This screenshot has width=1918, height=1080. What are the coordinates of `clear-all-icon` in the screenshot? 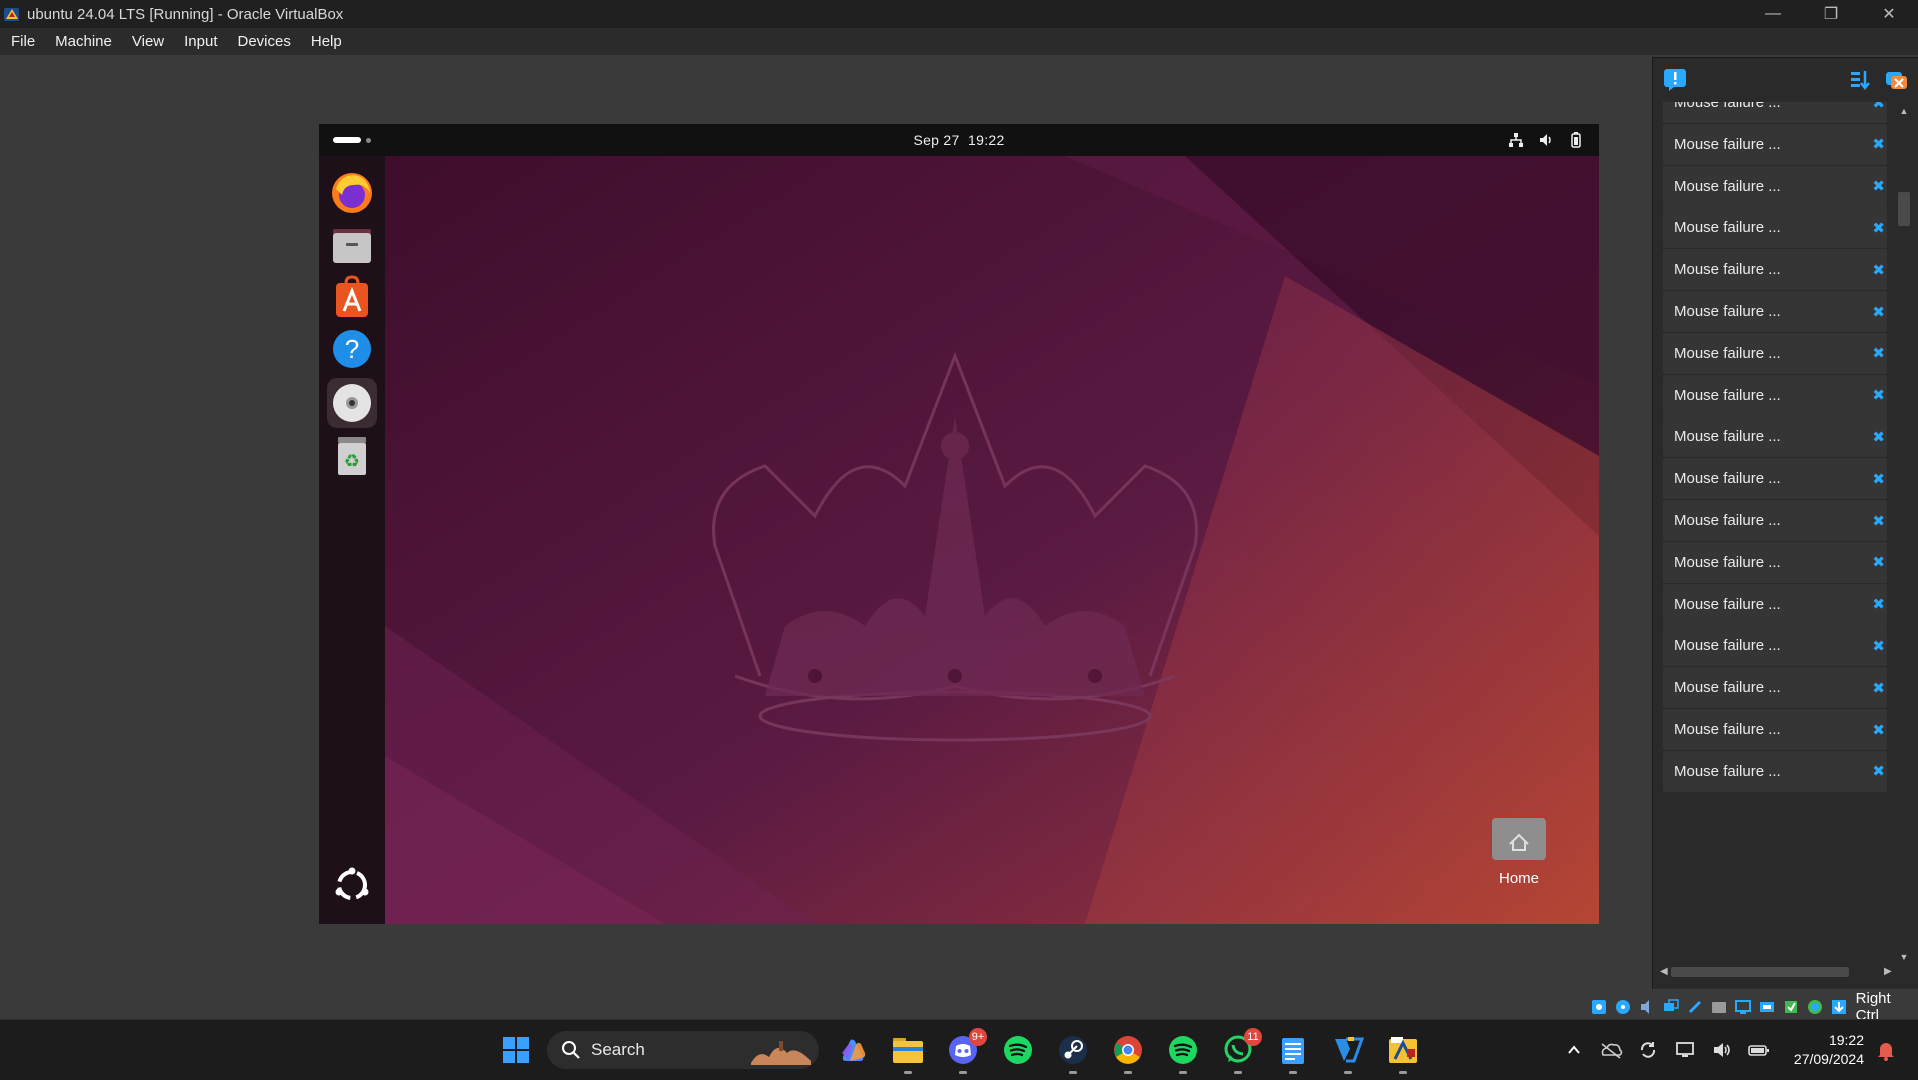 It's located at (1897, 80).